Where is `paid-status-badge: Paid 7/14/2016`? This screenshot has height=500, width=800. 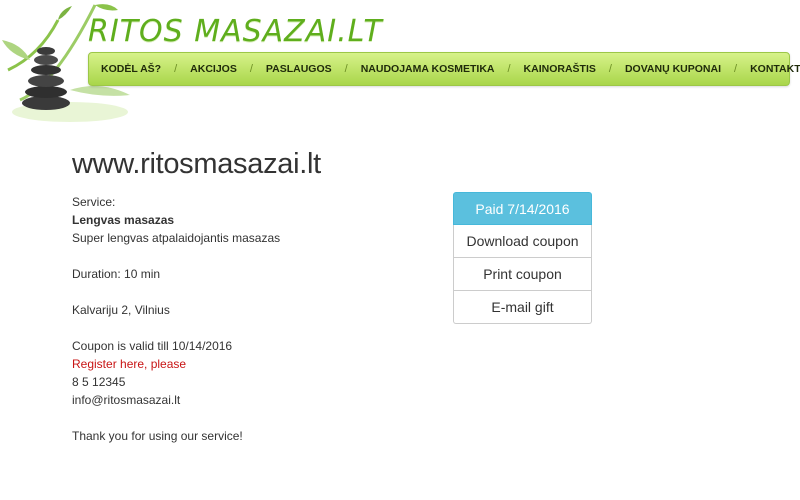 paid-status-badge: Paid 7/14/2016 is located at coordinates (522, 208).